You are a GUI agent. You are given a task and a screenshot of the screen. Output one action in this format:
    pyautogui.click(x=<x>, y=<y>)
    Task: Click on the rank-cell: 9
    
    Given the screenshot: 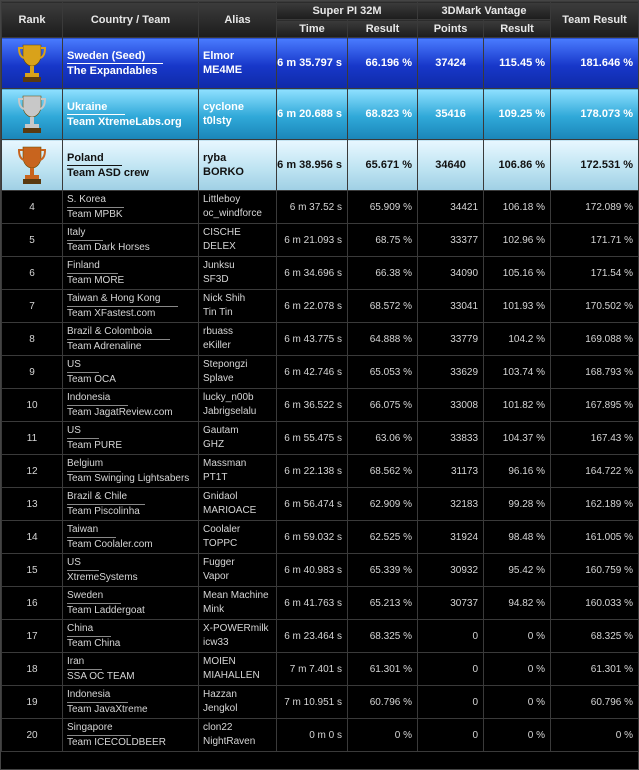 What is the action you would take?
    pyautogui.click(x=32, y=372)
    